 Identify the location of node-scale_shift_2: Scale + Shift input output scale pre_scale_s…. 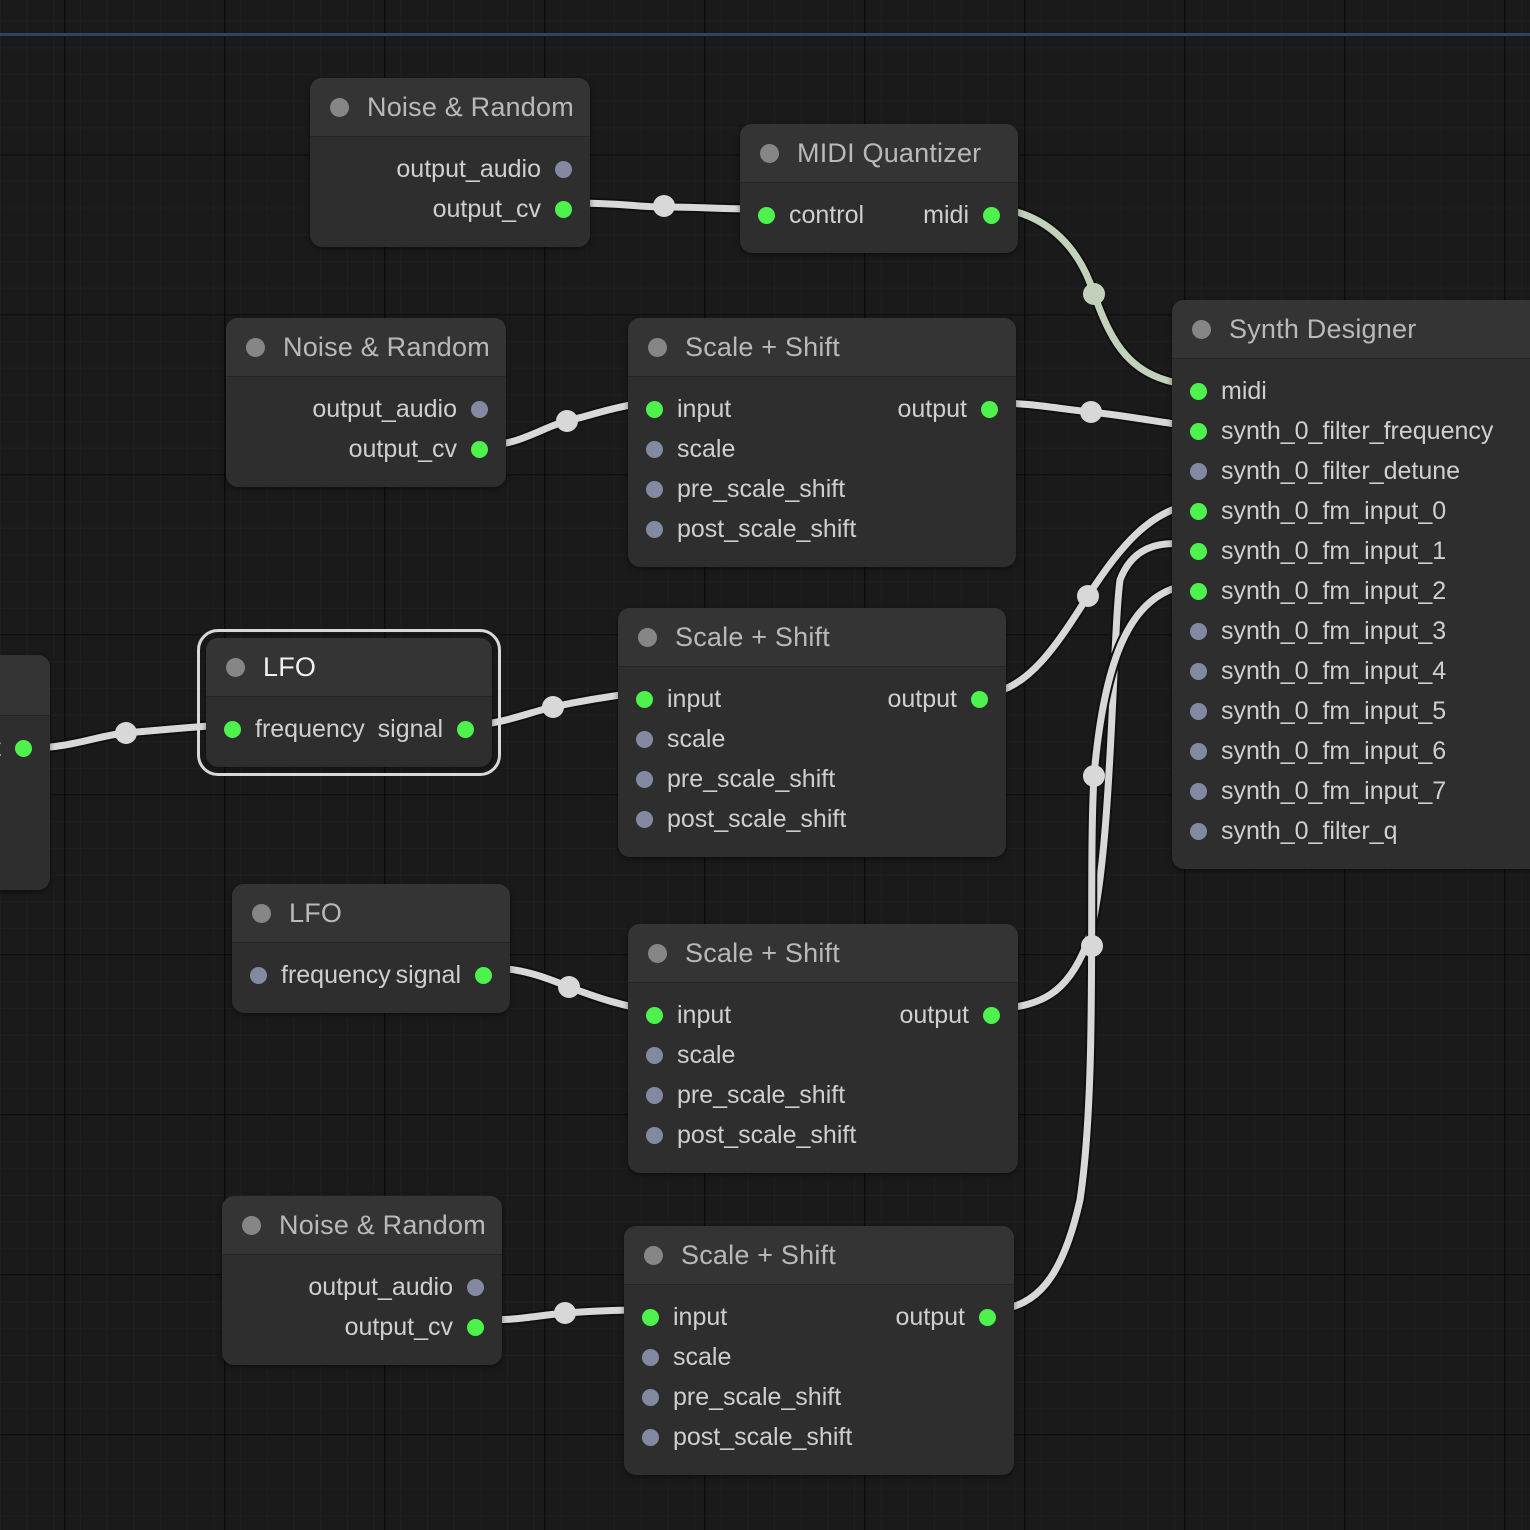
(812, 732).